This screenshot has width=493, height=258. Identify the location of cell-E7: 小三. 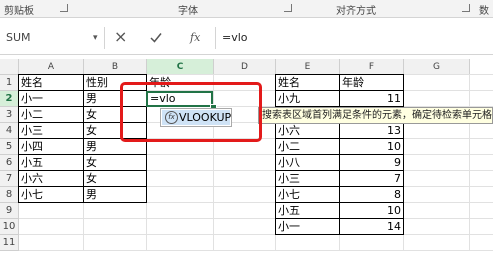
(307, 178).